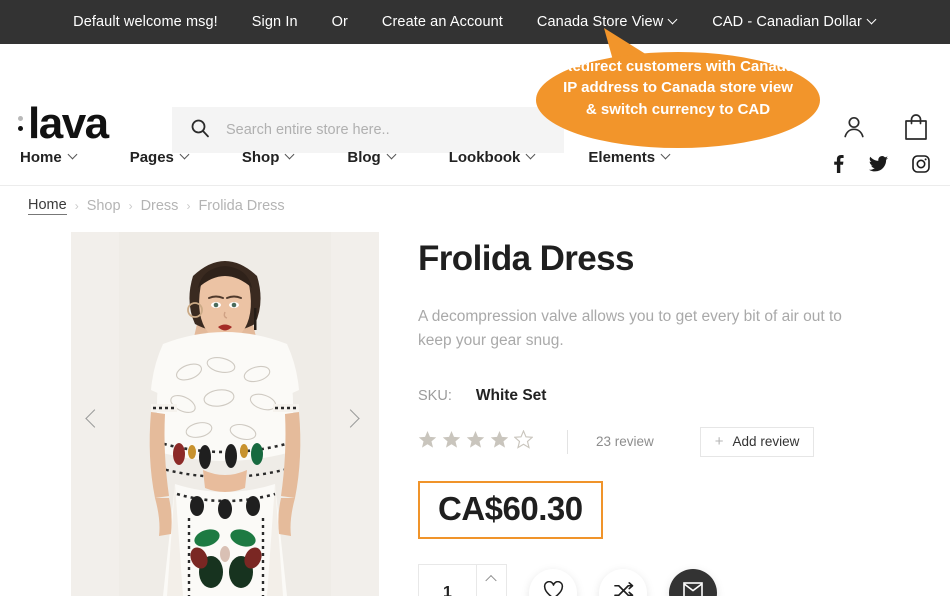  I want to click on create-account-link: Create an Account, so click(442, 22).